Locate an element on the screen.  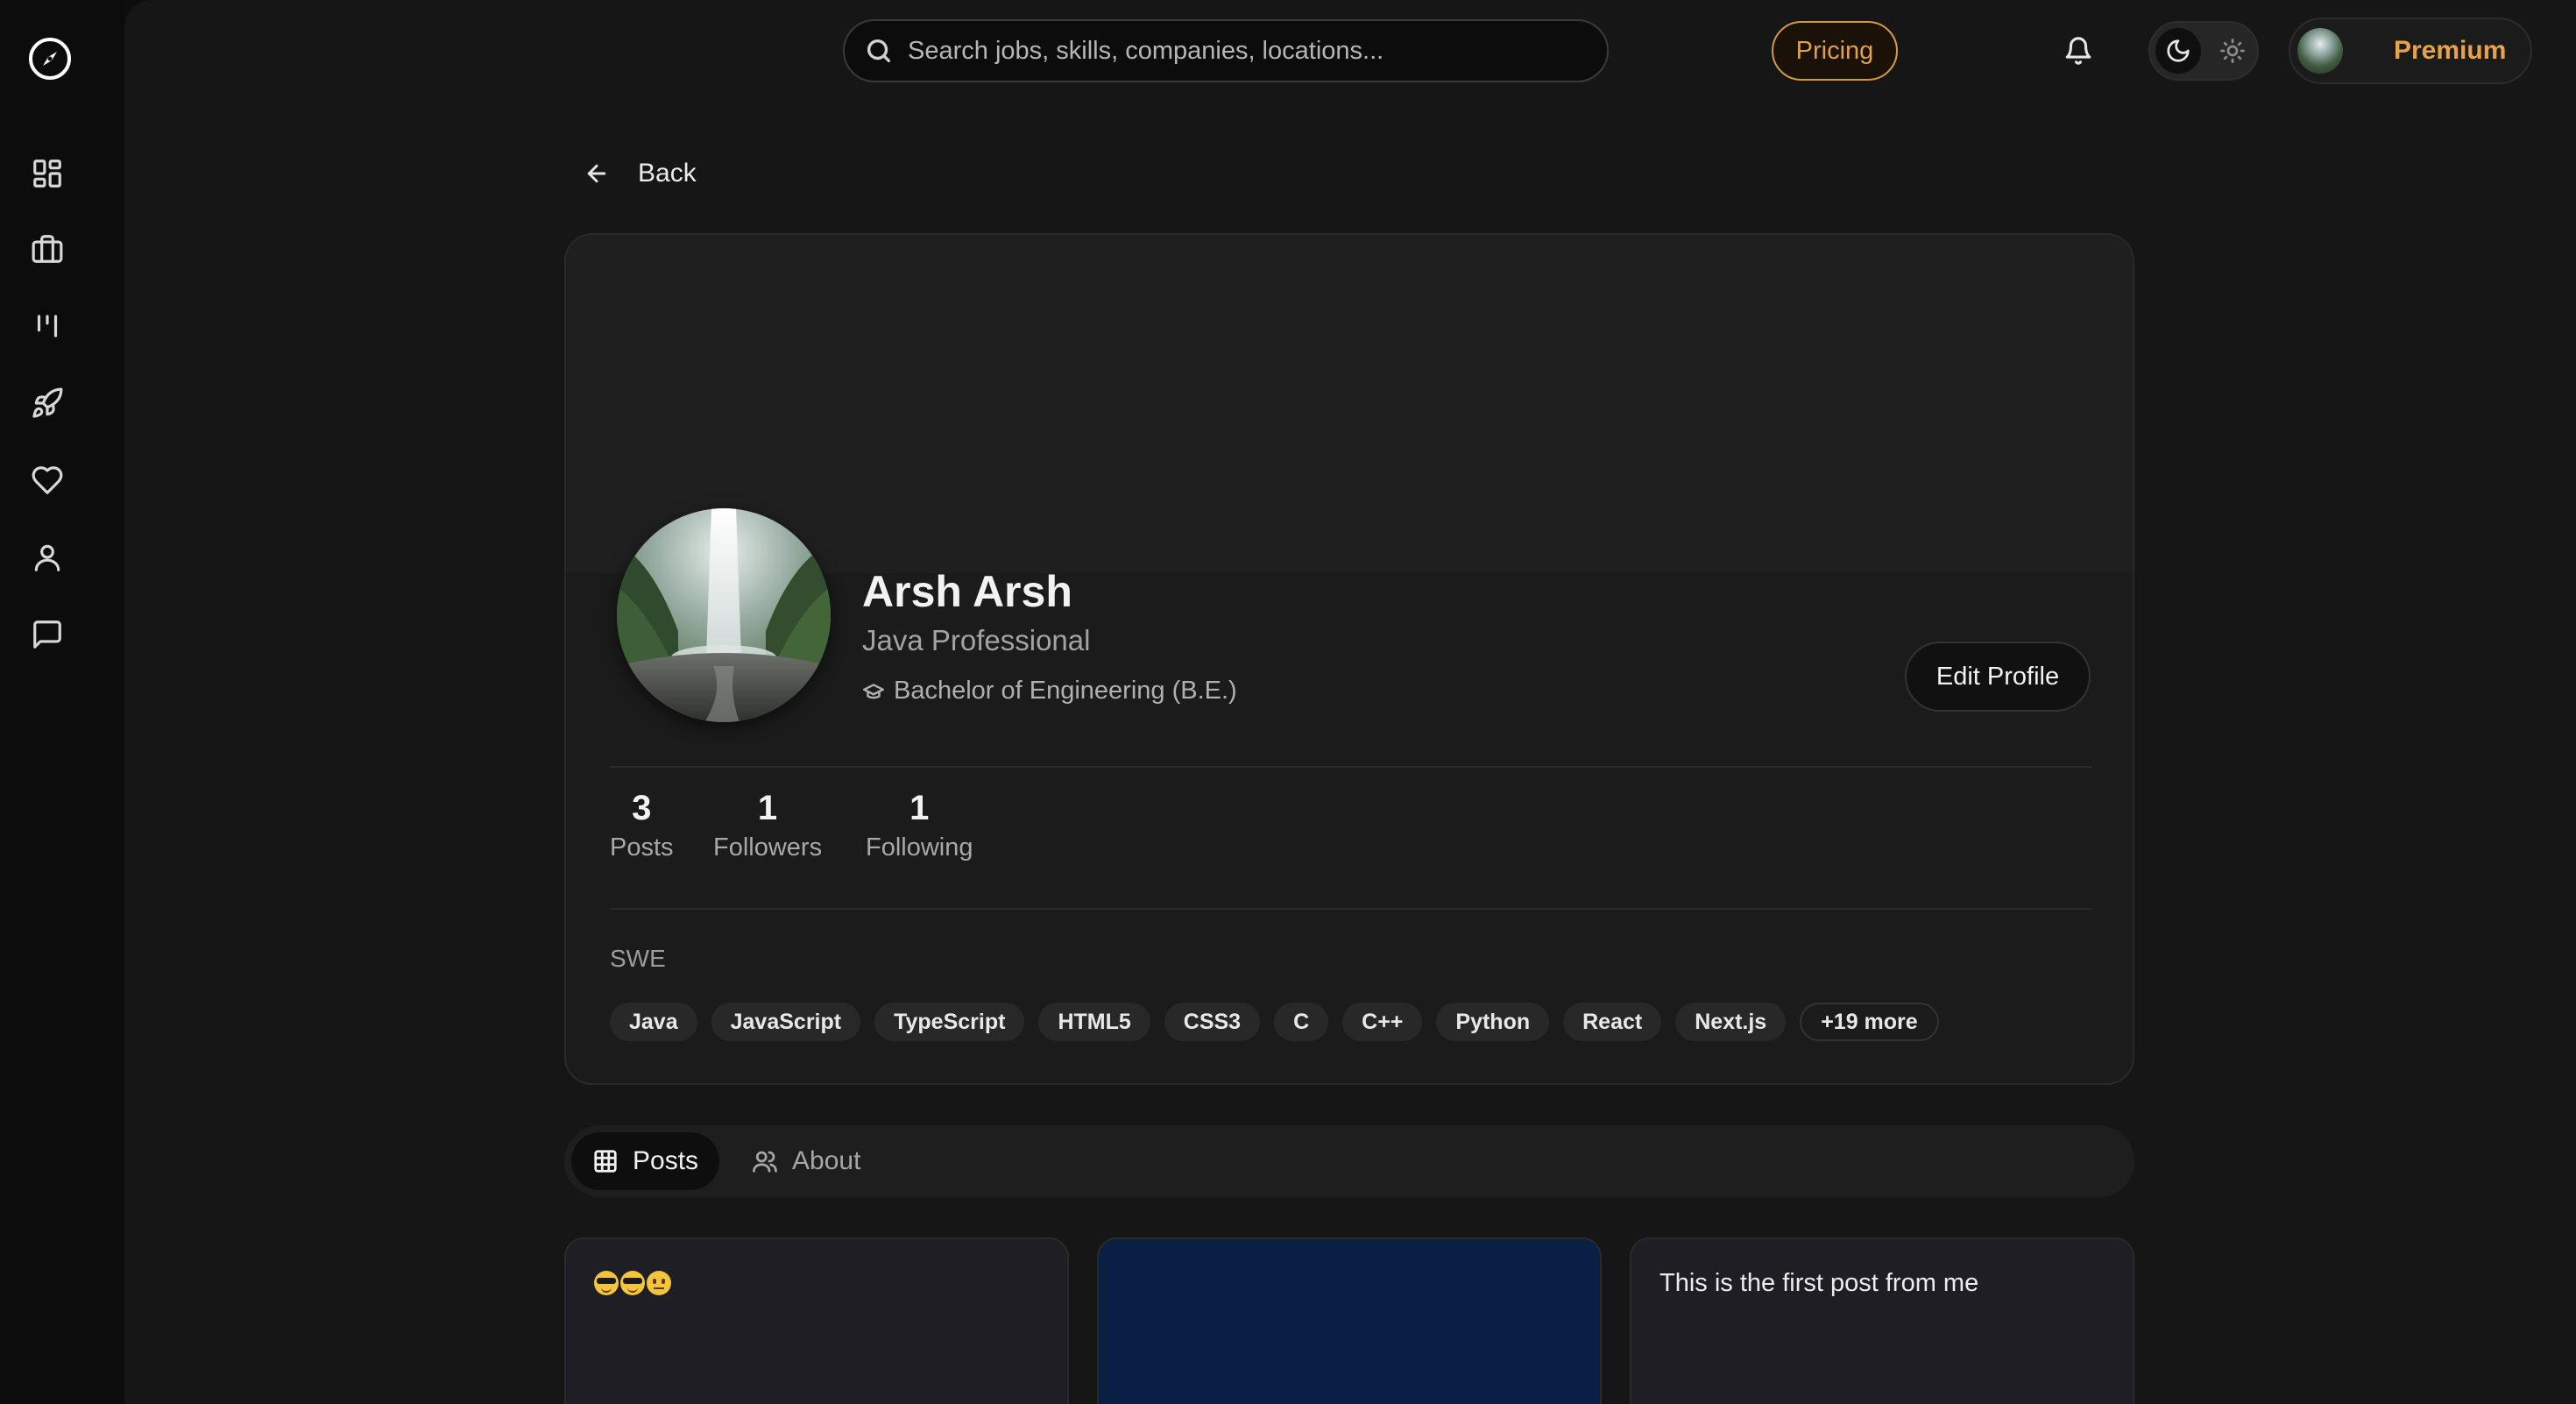
compass-logo-icon is located at coordinates (50, 58).